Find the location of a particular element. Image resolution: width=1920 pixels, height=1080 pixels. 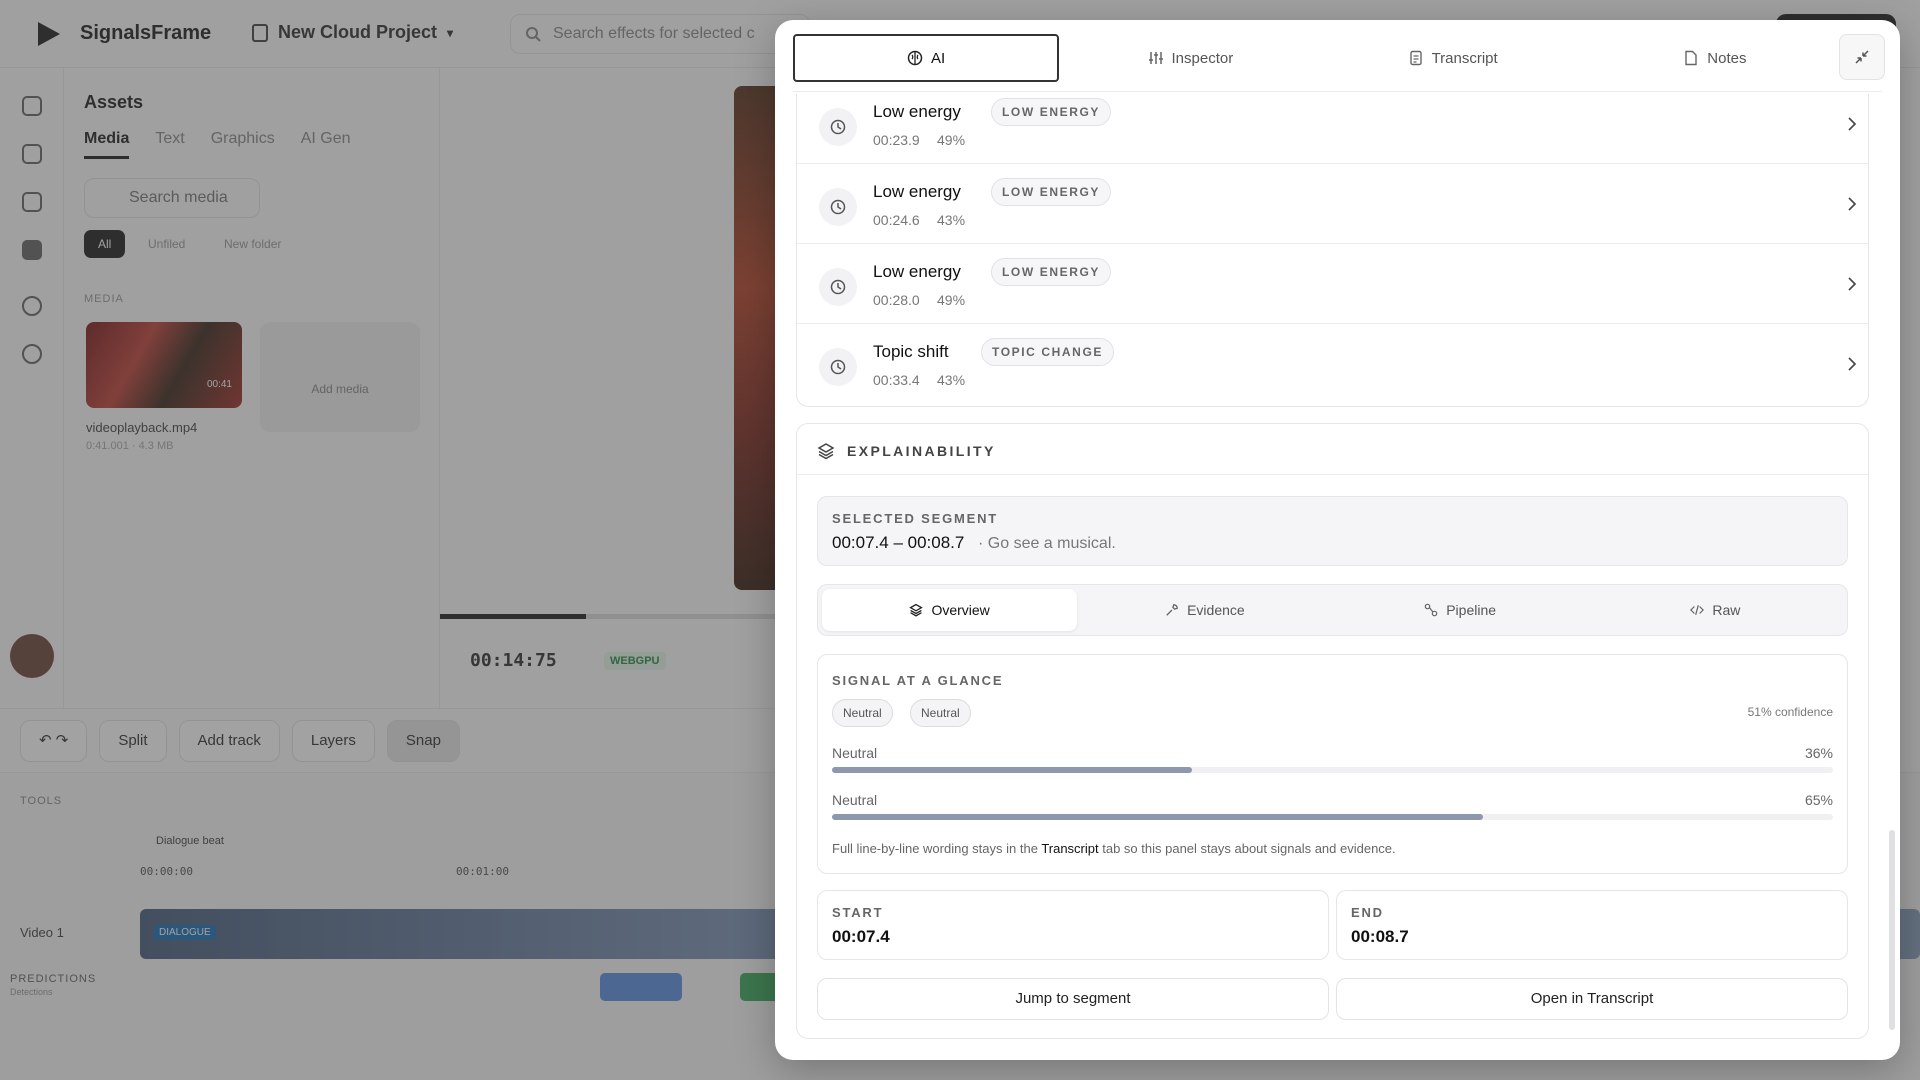

tab-notes: Notes is located at coordinates (1715, 58).